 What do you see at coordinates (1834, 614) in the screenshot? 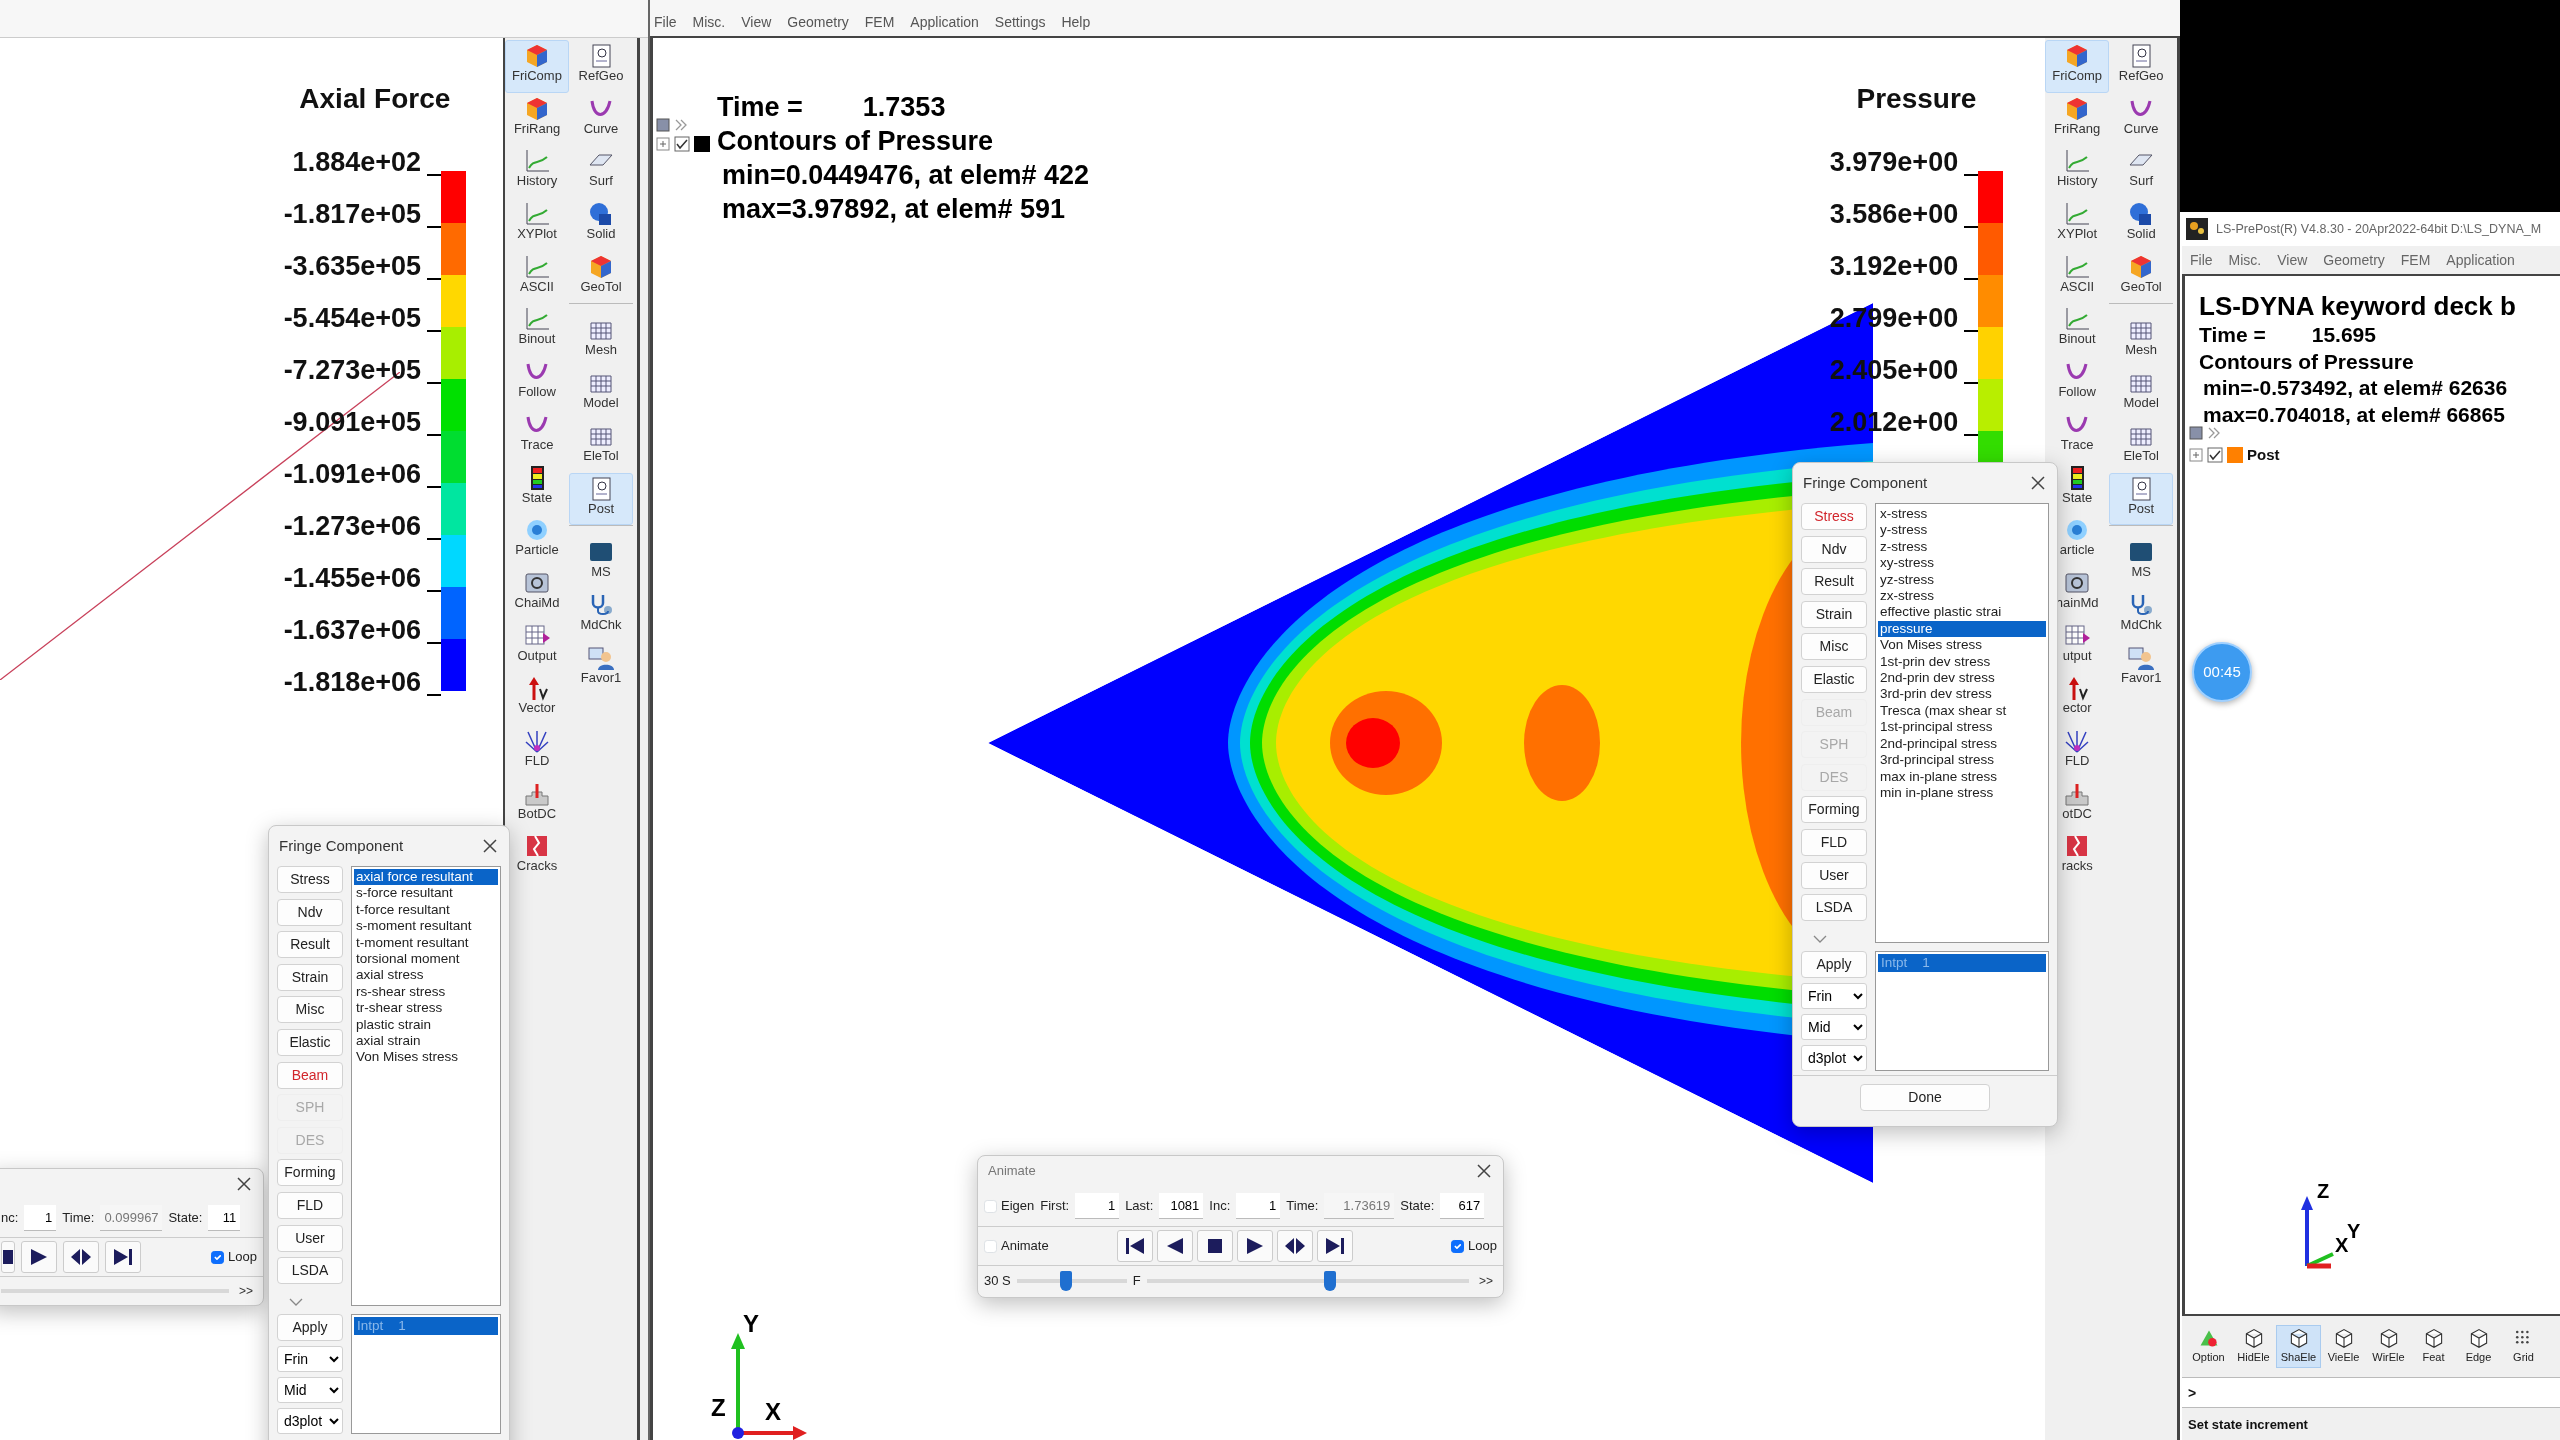
I see `category-button: Strain` at bounding box center [1834, 614].